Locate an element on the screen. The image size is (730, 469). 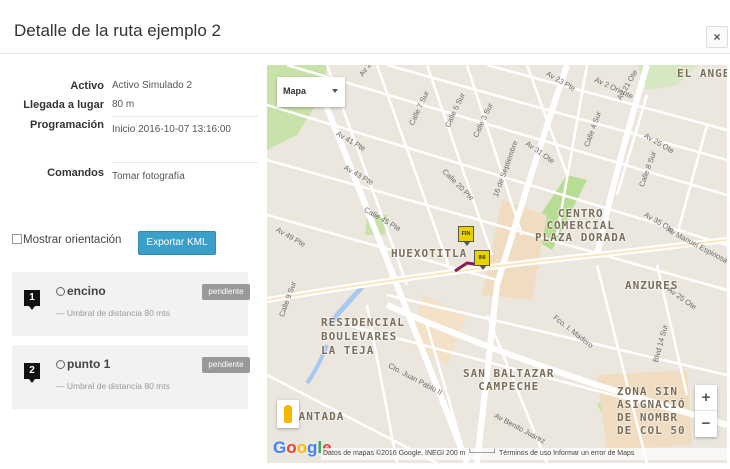
orientation-label: Mostrar orientación is located at coordinates (72, 240).